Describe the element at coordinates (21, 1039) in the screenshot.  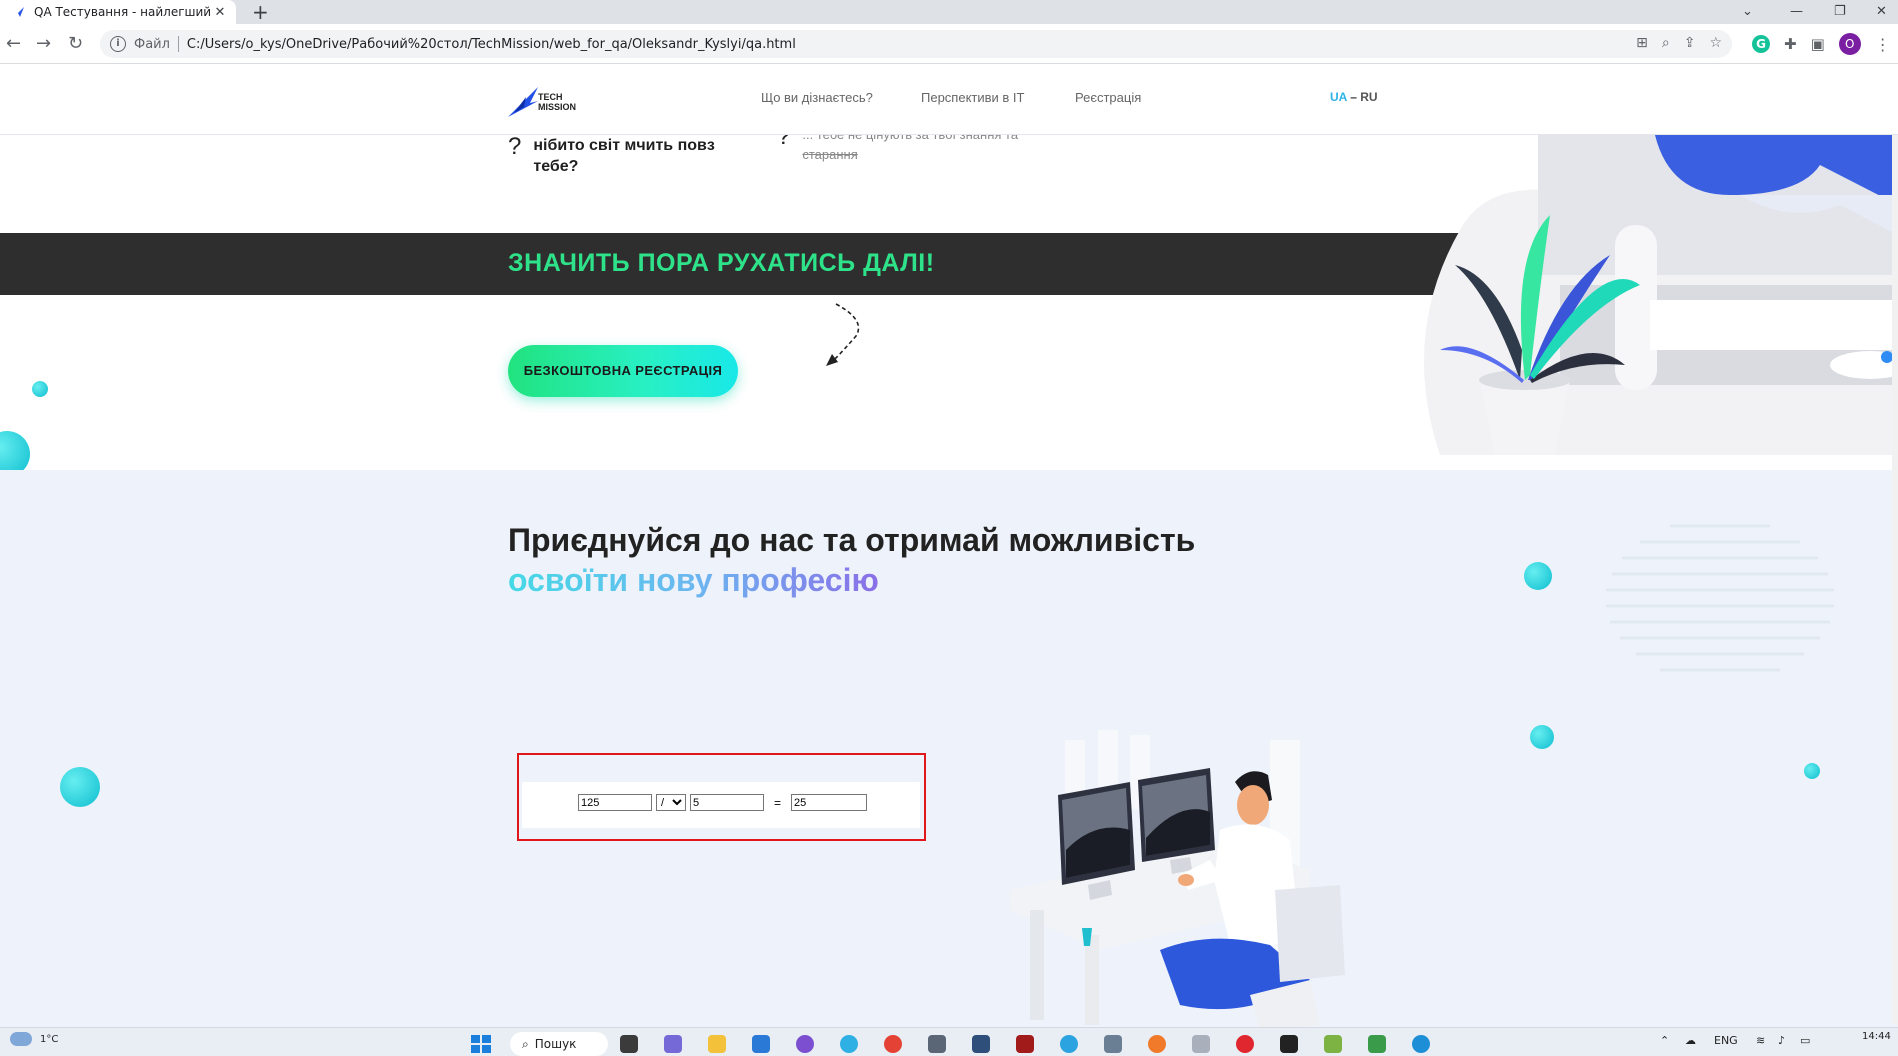
I see `cloud-icon` at that location.